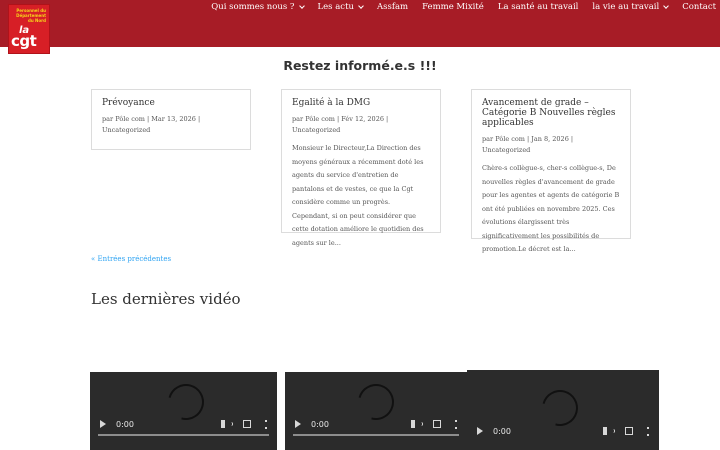 Image resolution: width=720 pixels, height=450 pixels. I want to click on nav-item-sante-au-travail: La santé au travail, so click(538, 7).